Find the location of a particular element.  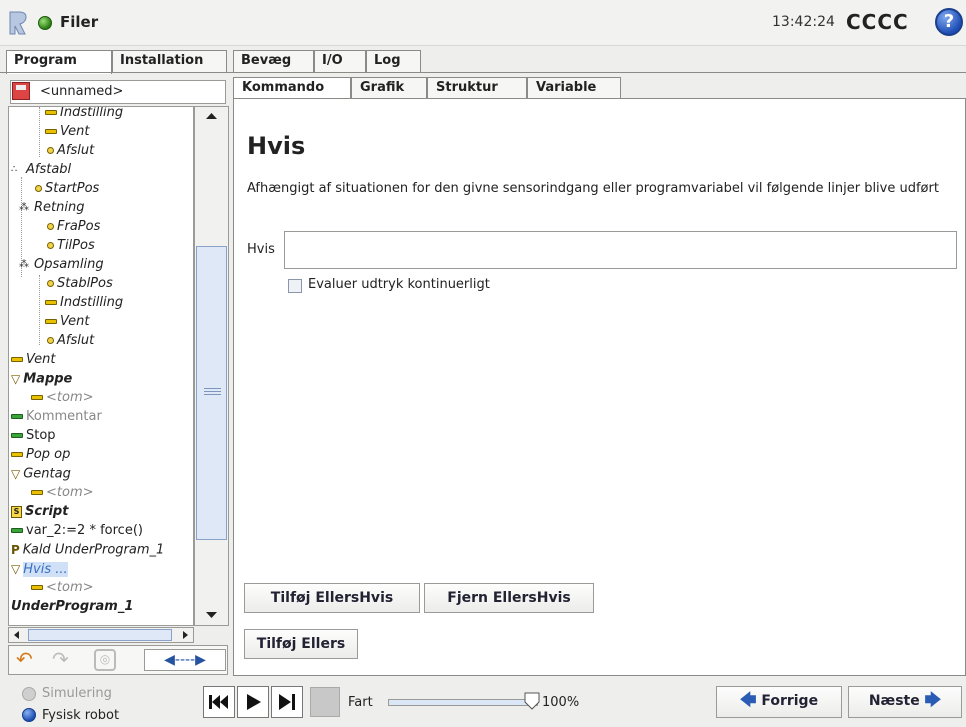

play-icon is located at coordinates (254, 702).